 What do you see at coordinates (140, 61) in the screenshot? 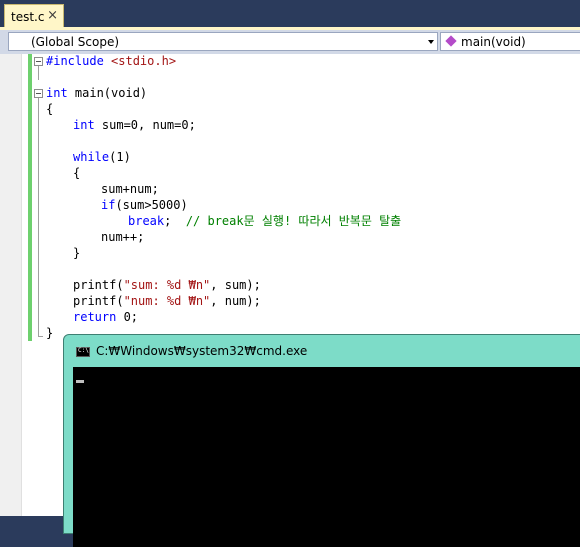
I see `code-token: <stdio.h>` at bounding box center [140, 61].